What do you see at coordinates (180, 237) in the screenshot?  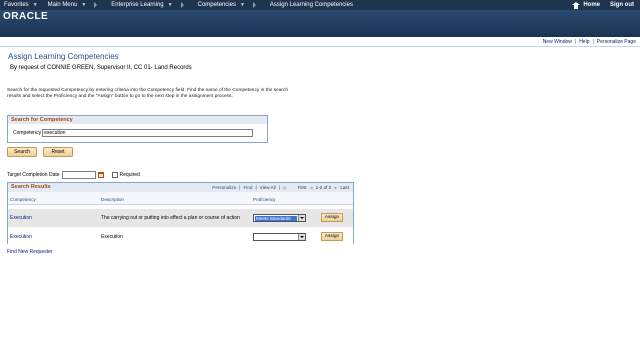 I see `table-row: Execution Execution Assign` at bounding box center [180, 237].